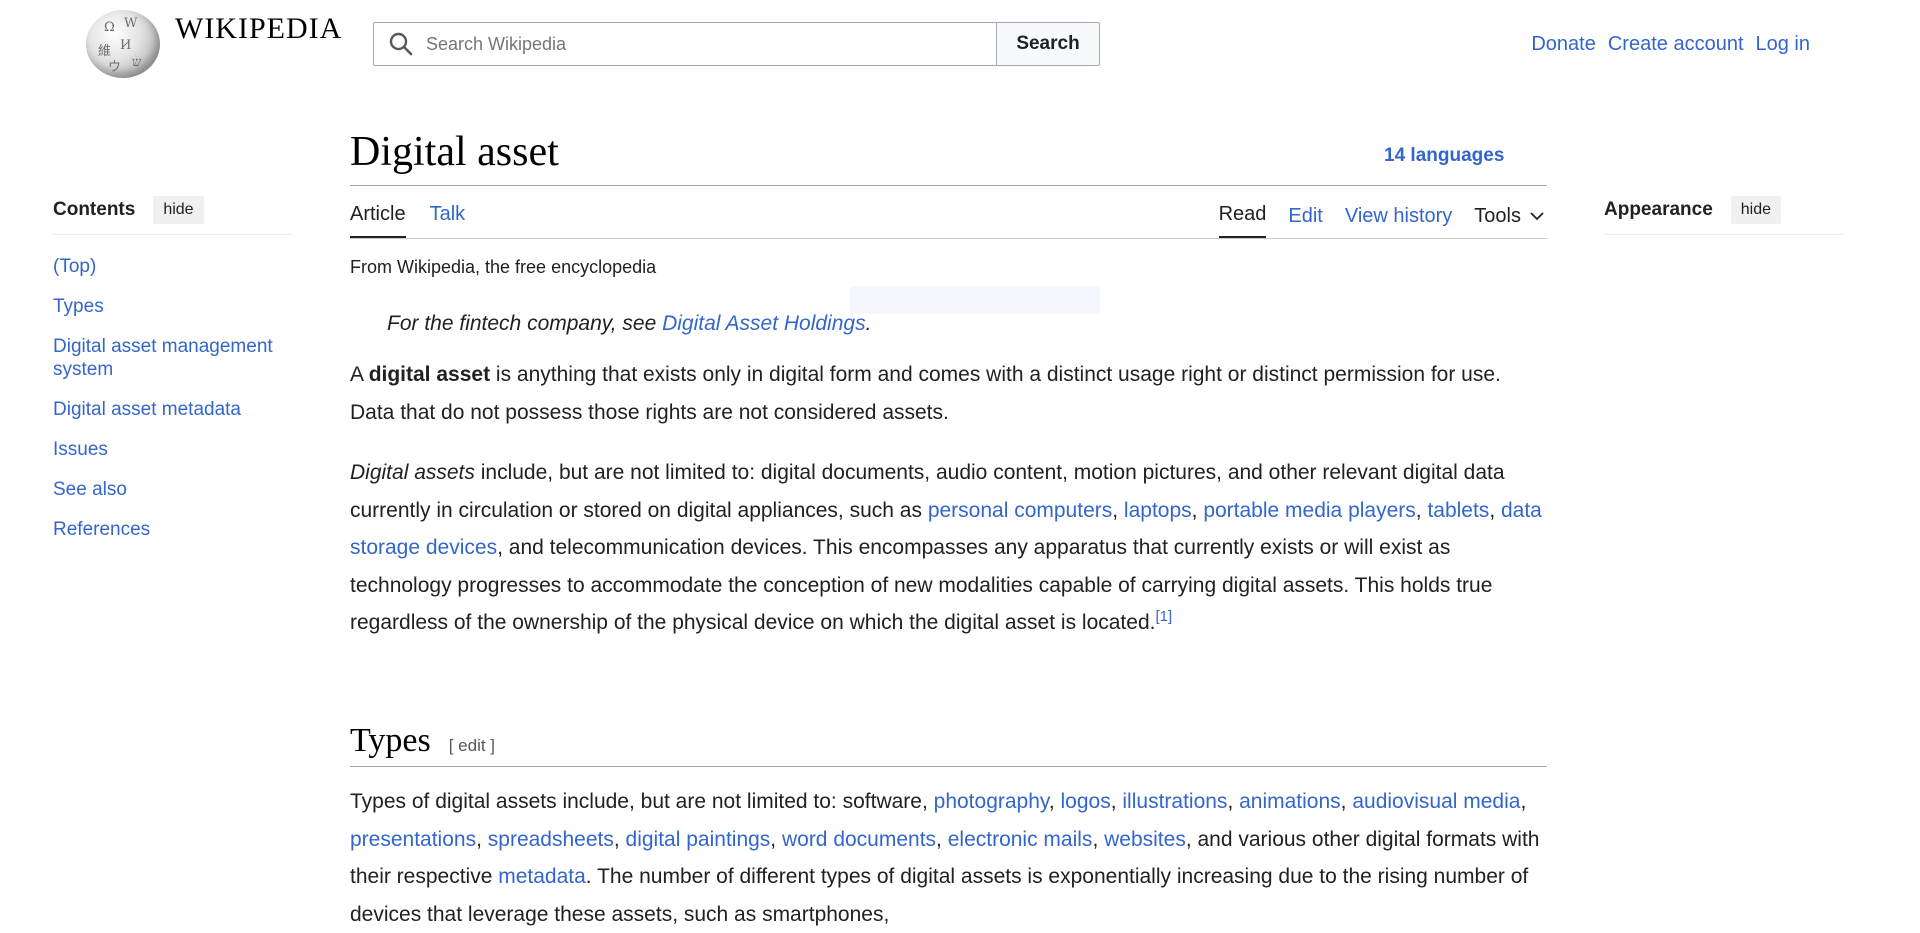  Describe the element at coordinates (868, 323) in the screenshot. I see `hatnote-period: .` at that location.